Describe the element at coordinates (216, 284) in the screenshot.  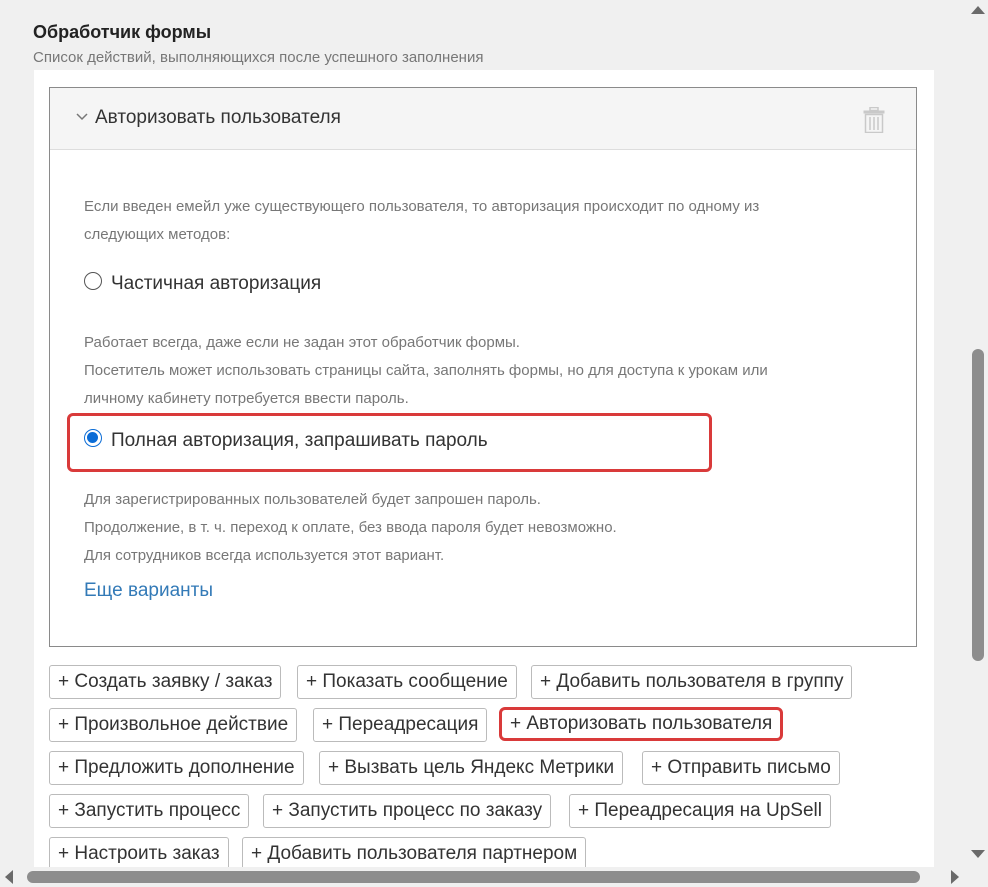
I see `radio-partial-auth-label: Частичная авторизация` at that location.